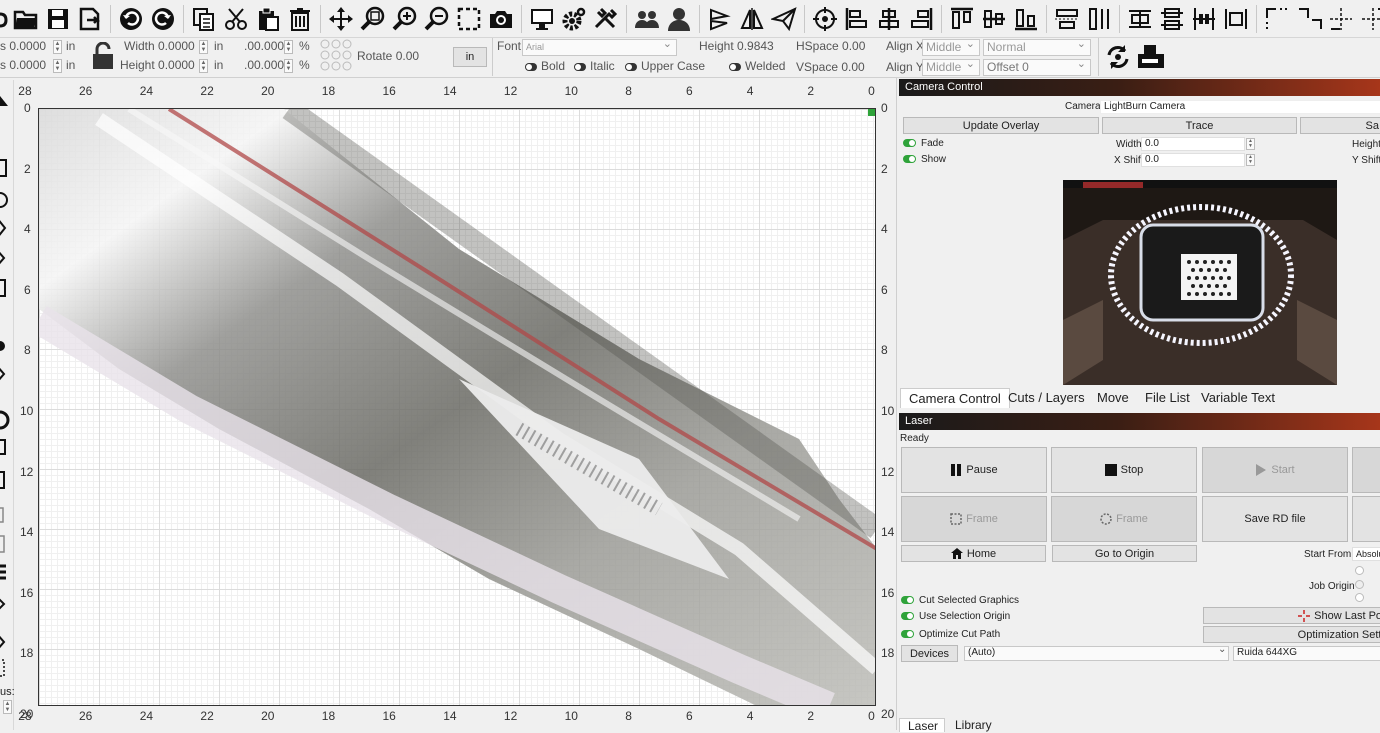 The image size is (1380, 733). I want to click on use-selection-origin-toggle: Use Selection Origin, so click(955, 616).